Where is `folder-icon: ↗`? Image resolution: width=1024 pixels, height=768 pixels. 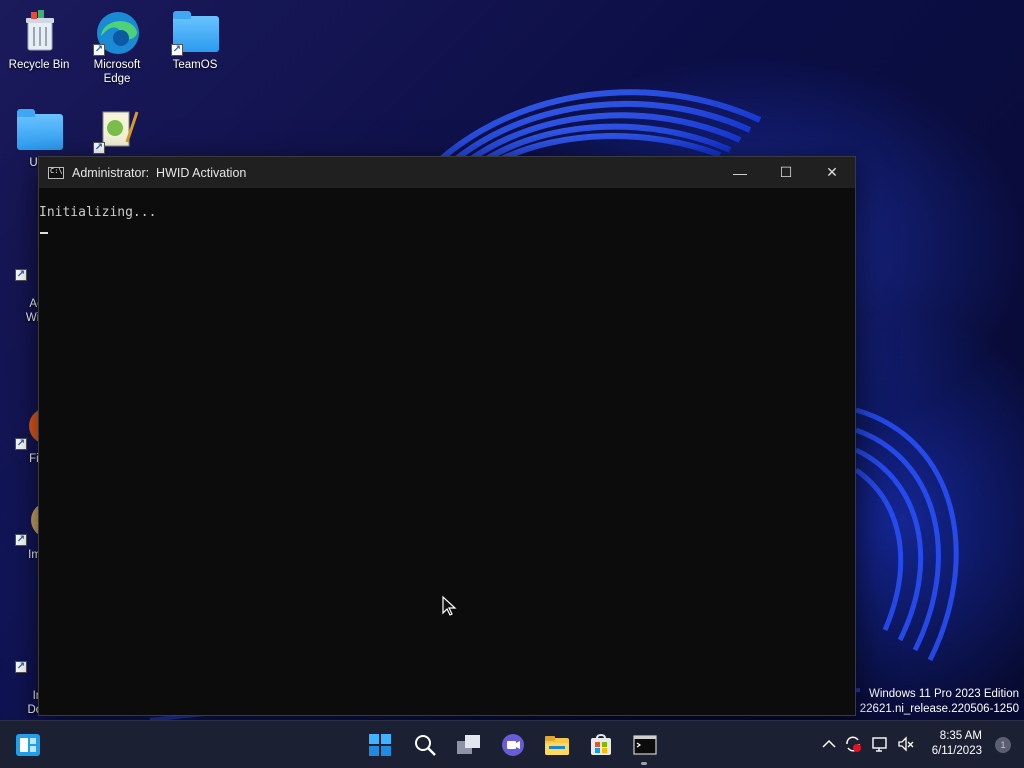
folder-icon: ↗ is located at coordinates (195, 32).